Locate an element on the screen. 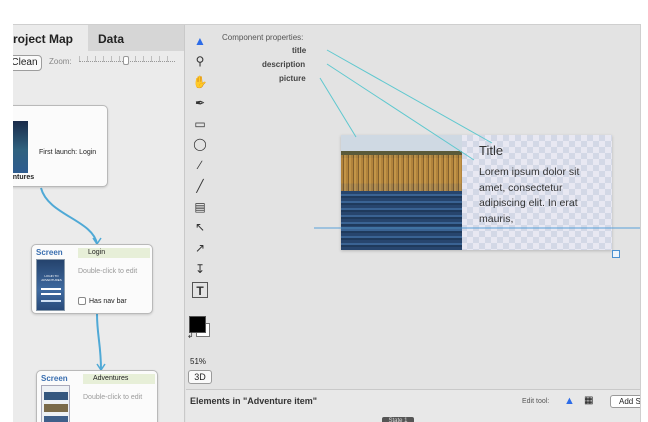 The width and height of the screenshot is (648, 422). state-badge: State 1 is located at coordinates (398, 419).